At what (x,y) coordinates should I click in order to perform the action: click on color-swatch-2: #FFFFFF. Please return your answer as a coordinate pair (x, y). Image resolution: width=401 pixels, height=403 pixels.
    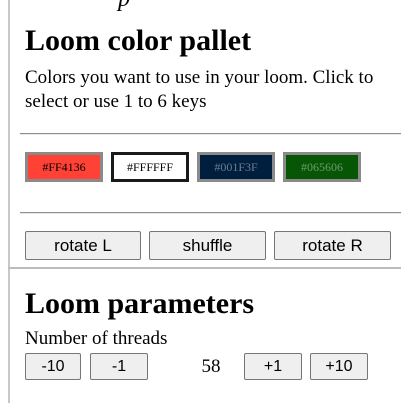
    Looking at the image, I should click on (150, 167).